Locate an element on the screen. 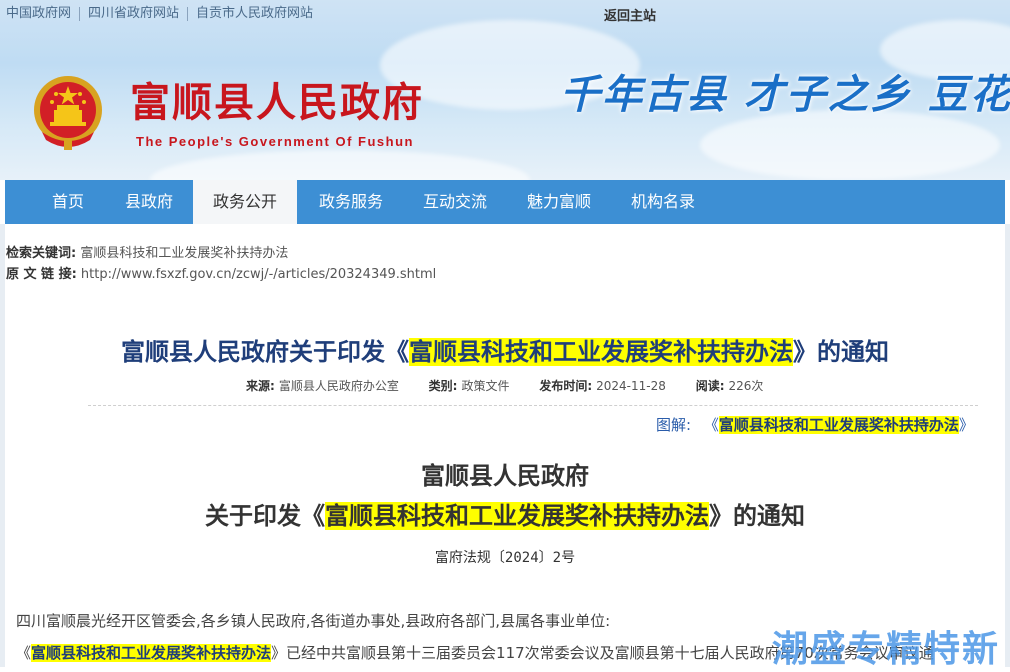 The image size is (1010, 672). article-title: 富顺县人民政府关于印发《富顺县科技和工业发展奖补扶持办法》的通知 is located at coordinates (505, 349).